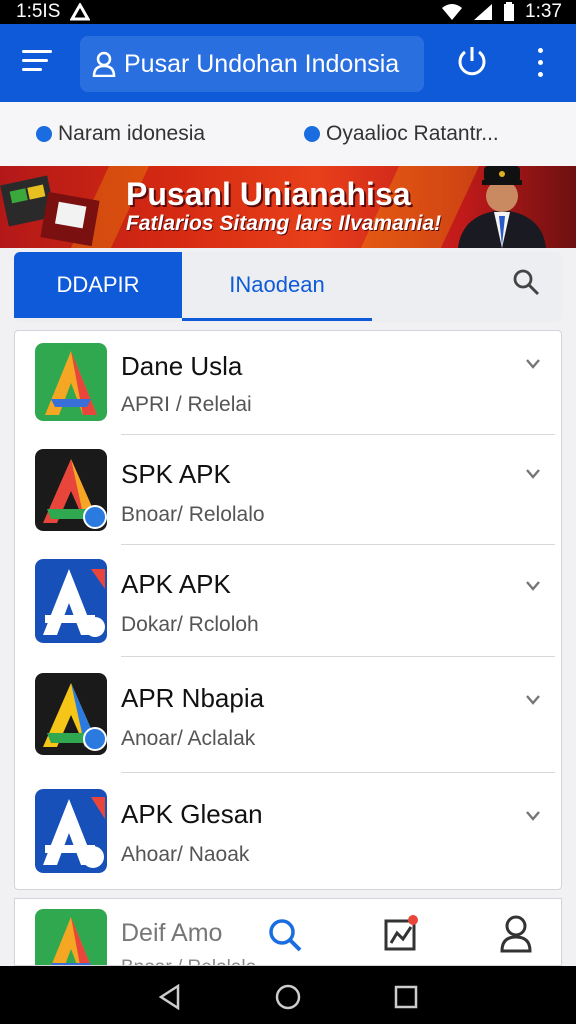 This screenshot has height=1024, width=576. Describe the element at coordinates (288, 715) in the screenshot. I see `list-item: APR Nbapia Anoar/ Aclalak` at that location.